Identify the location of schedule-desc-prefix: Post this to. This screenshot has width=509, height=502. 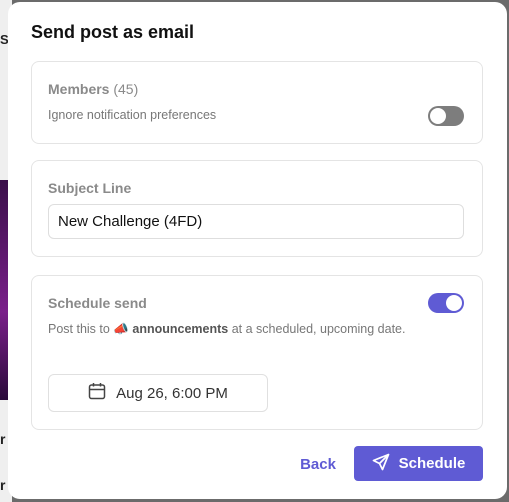
(79, 329).